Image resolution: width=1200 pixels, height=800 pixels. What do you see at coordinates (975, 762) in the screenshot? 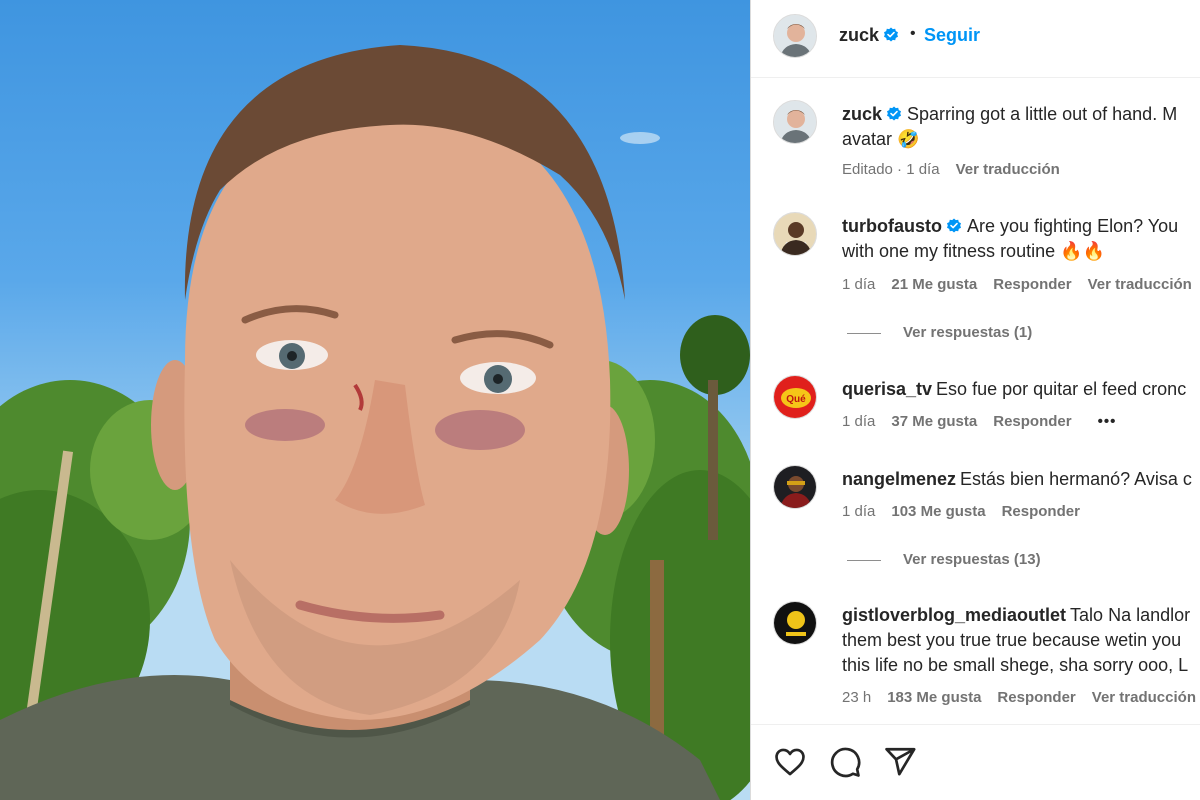
I see `post-actions-bar` at bounding box center [975, 762].